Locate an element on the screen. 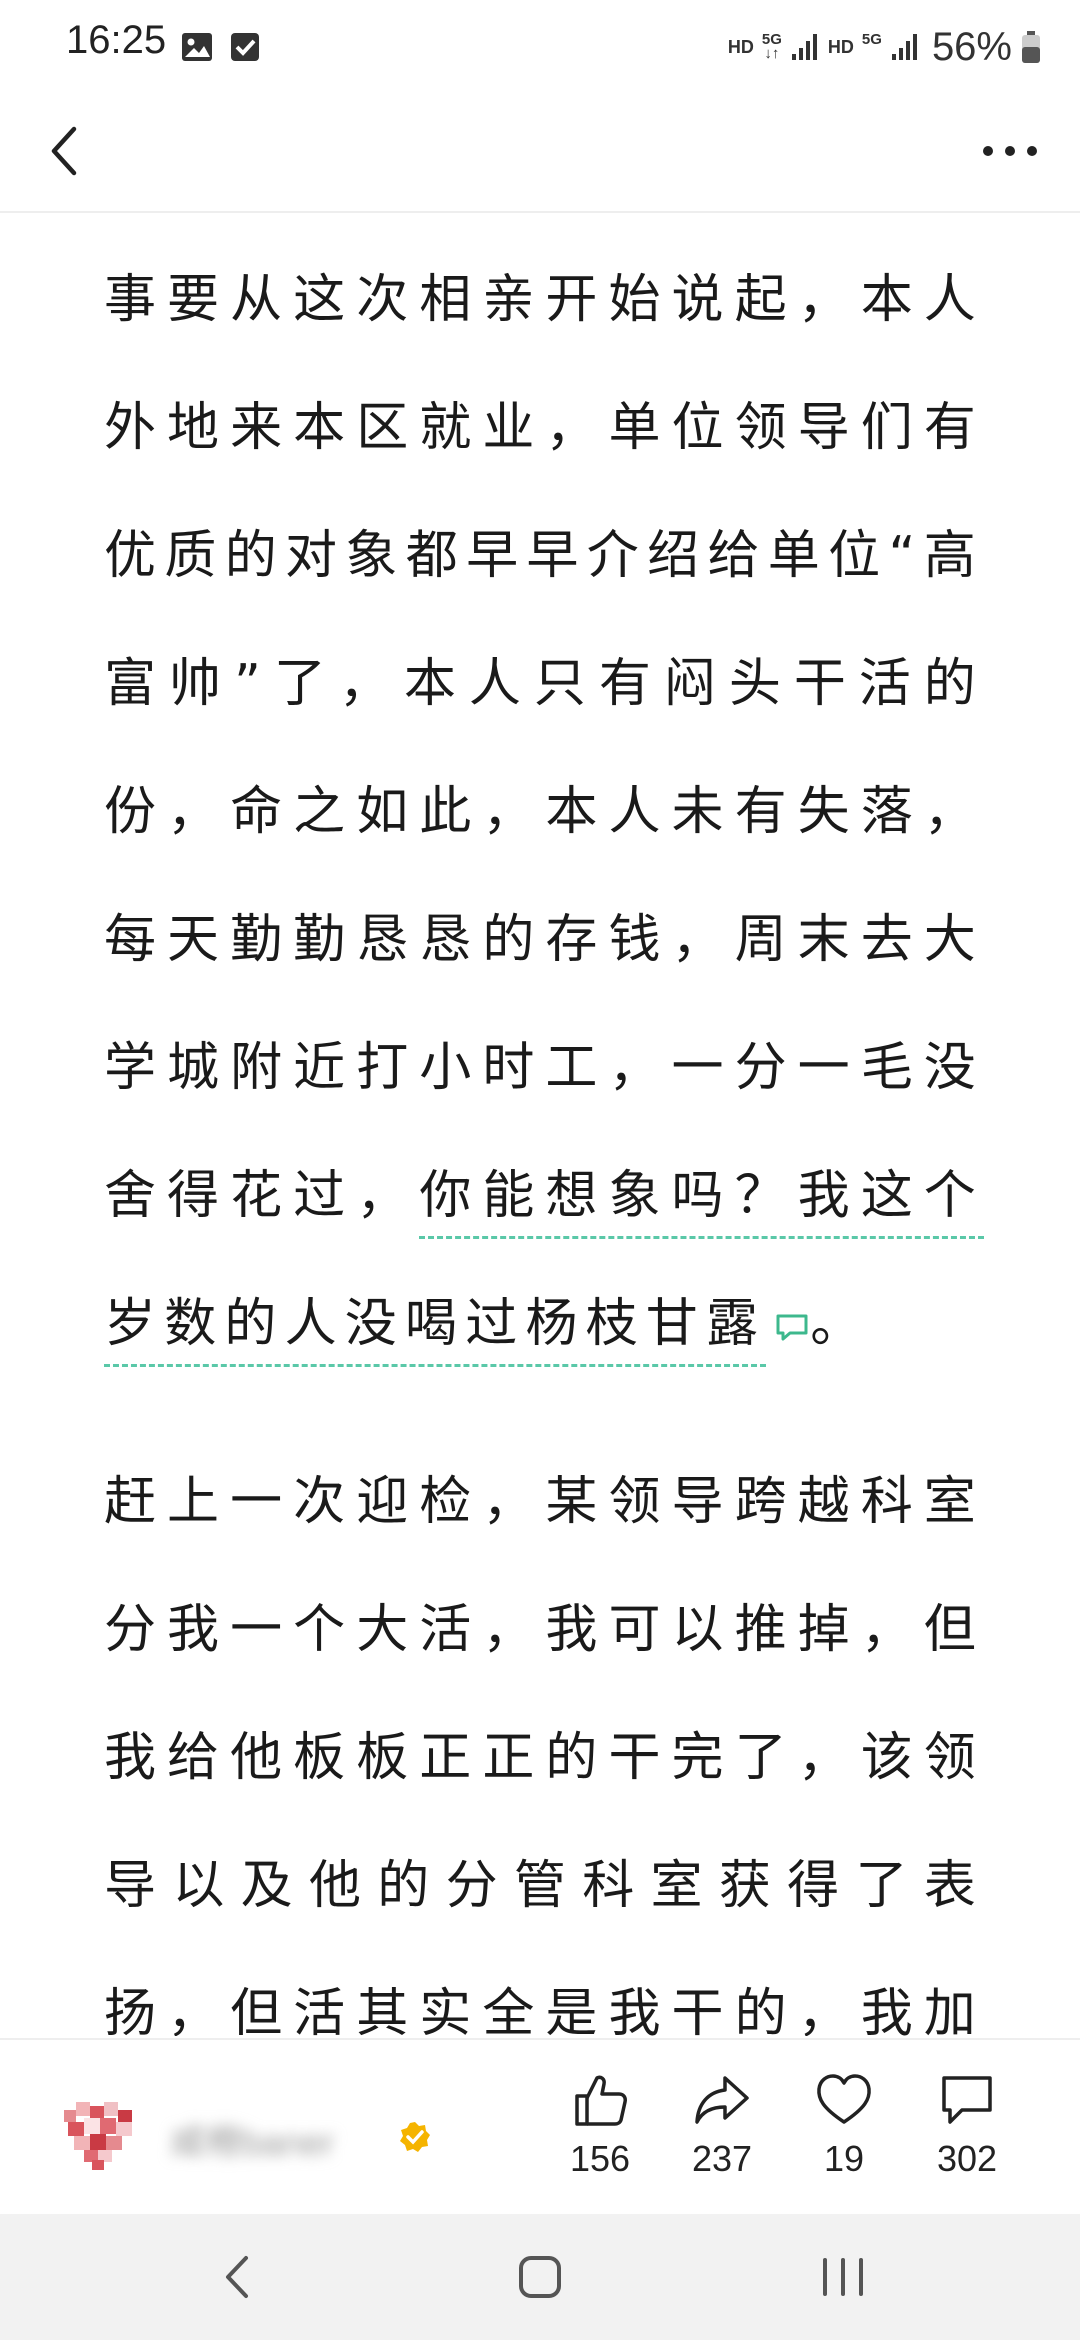 The height and width of the screenshot is (2340, 1080). share-icon is located at coordinates (722, 2100).